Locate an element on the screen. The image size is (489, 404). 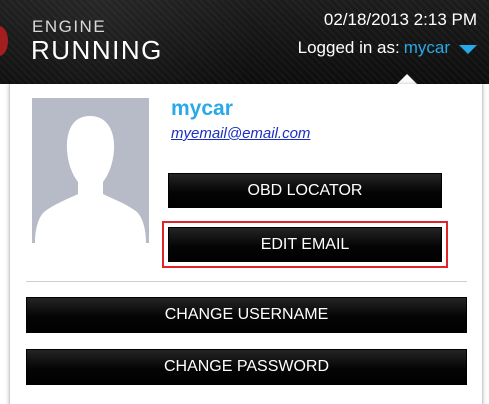
brand-name-line2: RUNNING is located at coordinates (97, 50).